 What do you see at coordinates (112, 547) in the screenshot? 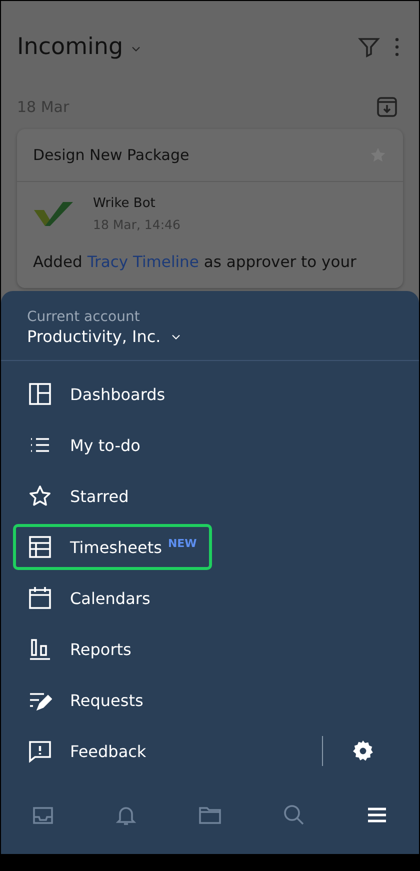
I see `menu-item: Timesheets NEW` at bounding box center [112, 547].